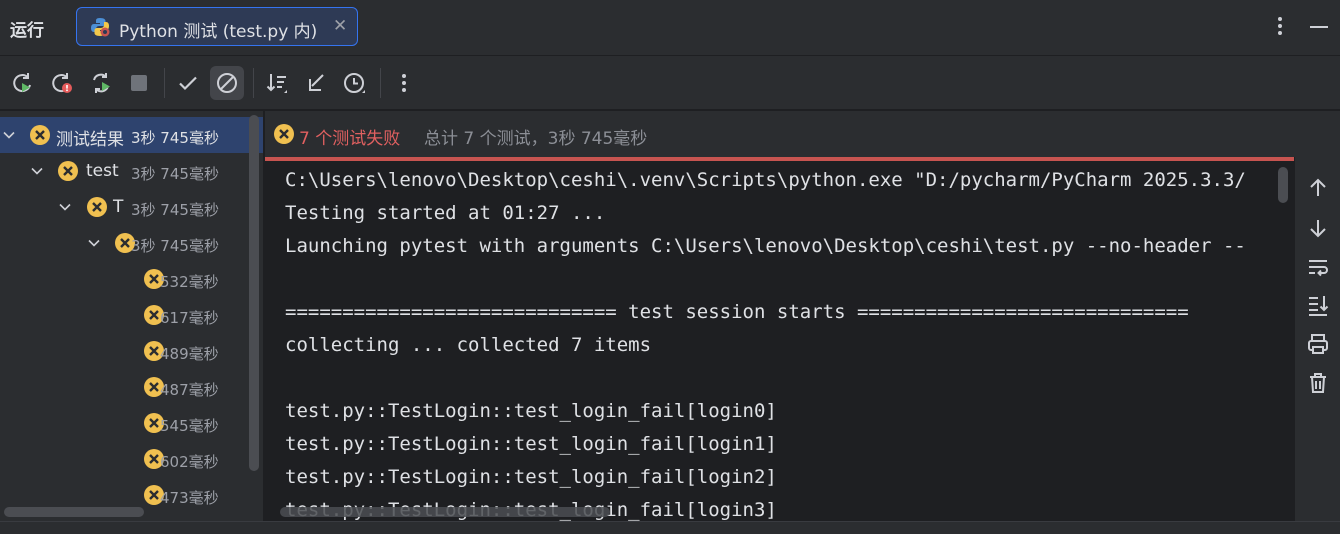  What do you see at coordinates (1318, 305) in the screenshot?
I see `scroll-to-end-icon` at bounding box center [1318, 305].